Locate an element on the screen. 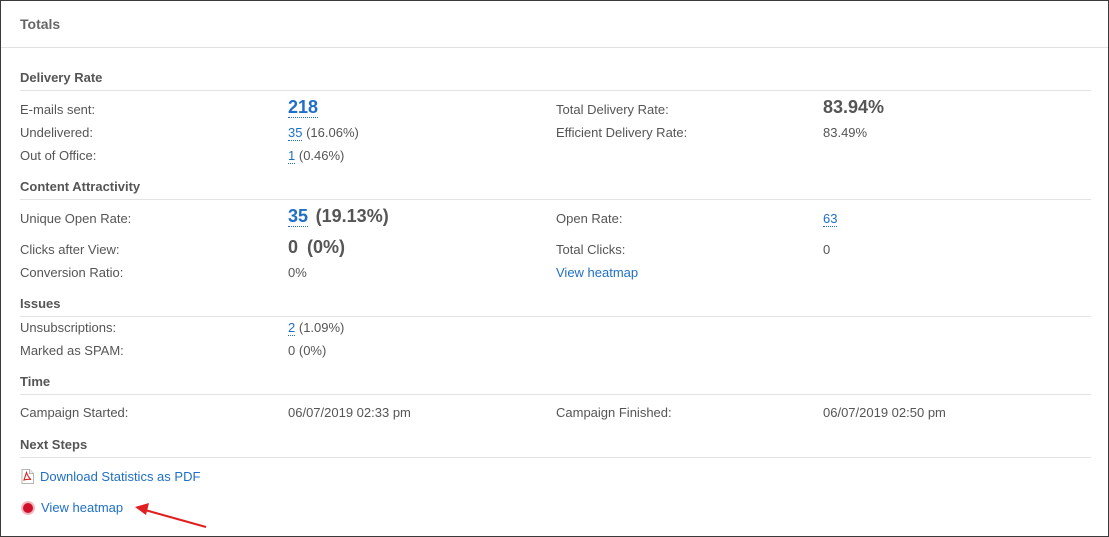 The height and width of the screenshot is (537, 1109). view-heatmap-link: View heatmap is located at coordinates (597, 272).